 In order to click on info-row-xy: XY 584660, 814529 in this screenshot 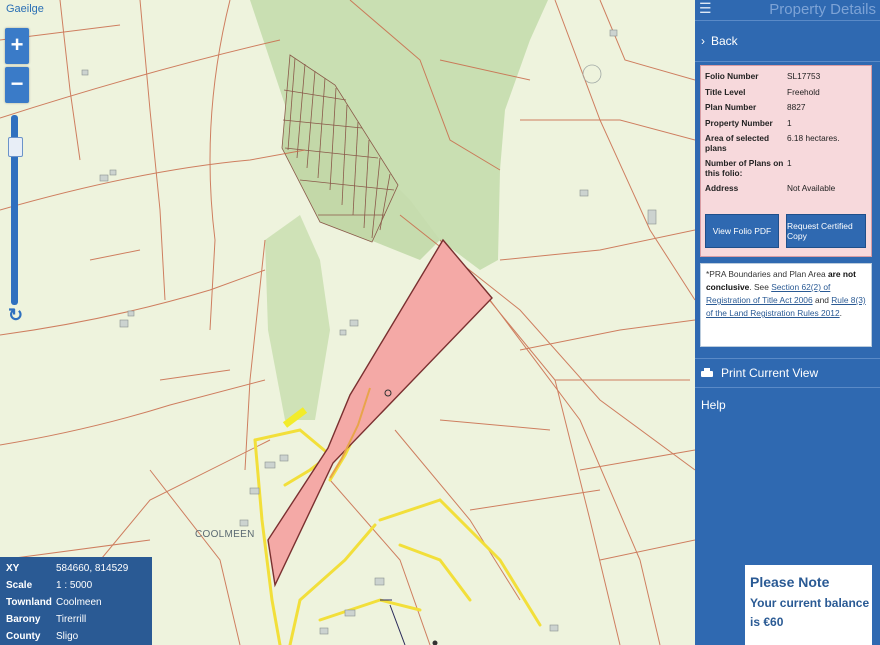, I will do `click(79, 568)`.